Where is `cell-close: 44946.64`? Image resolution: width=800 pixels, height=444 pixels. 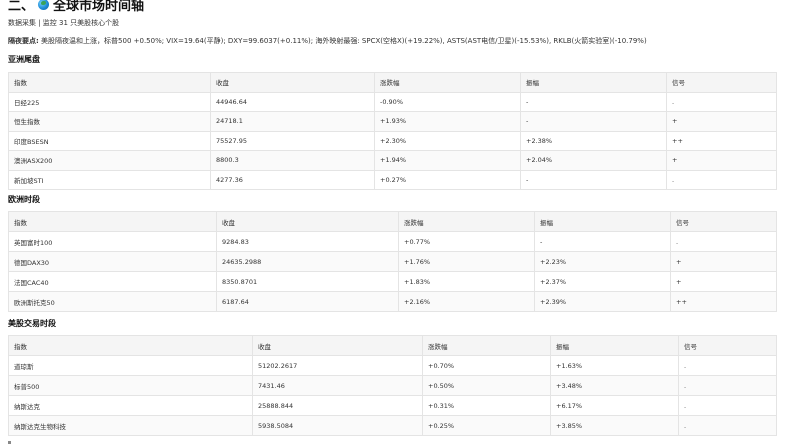
cell-close: 44946.64 is located at coordinates (292, 101).